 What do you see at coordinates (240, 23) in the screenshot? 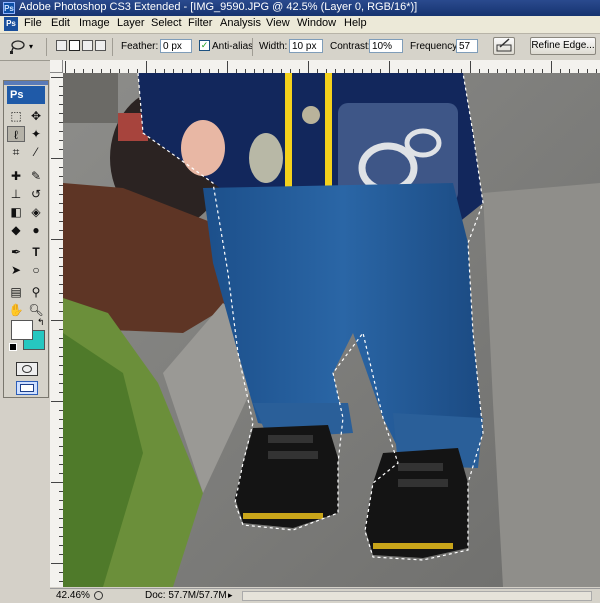
I see `menu-analysis: Analysis` at bounding box center [240, 23].